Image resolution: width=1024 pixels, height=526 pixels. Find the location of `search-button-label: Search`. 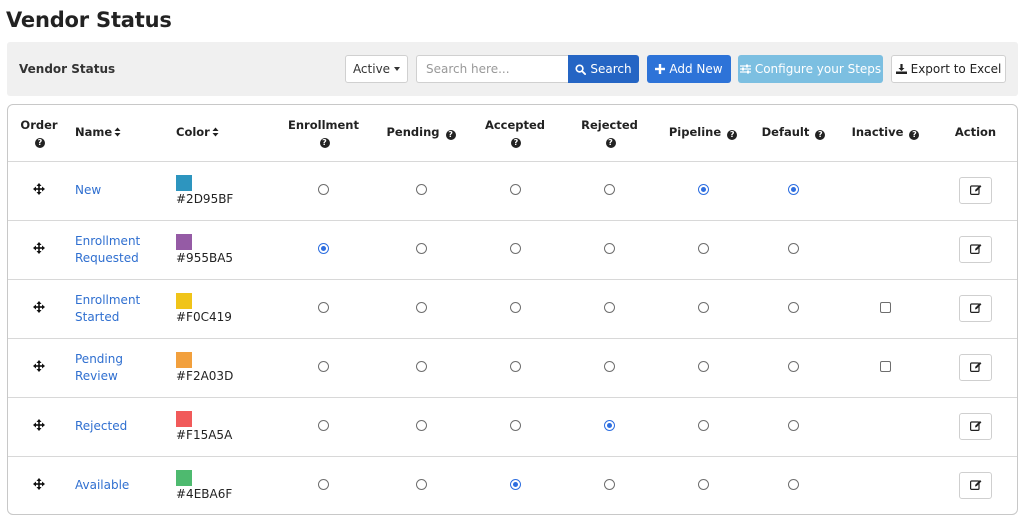

search-button-label: Search is located at coordinates (611, 69).